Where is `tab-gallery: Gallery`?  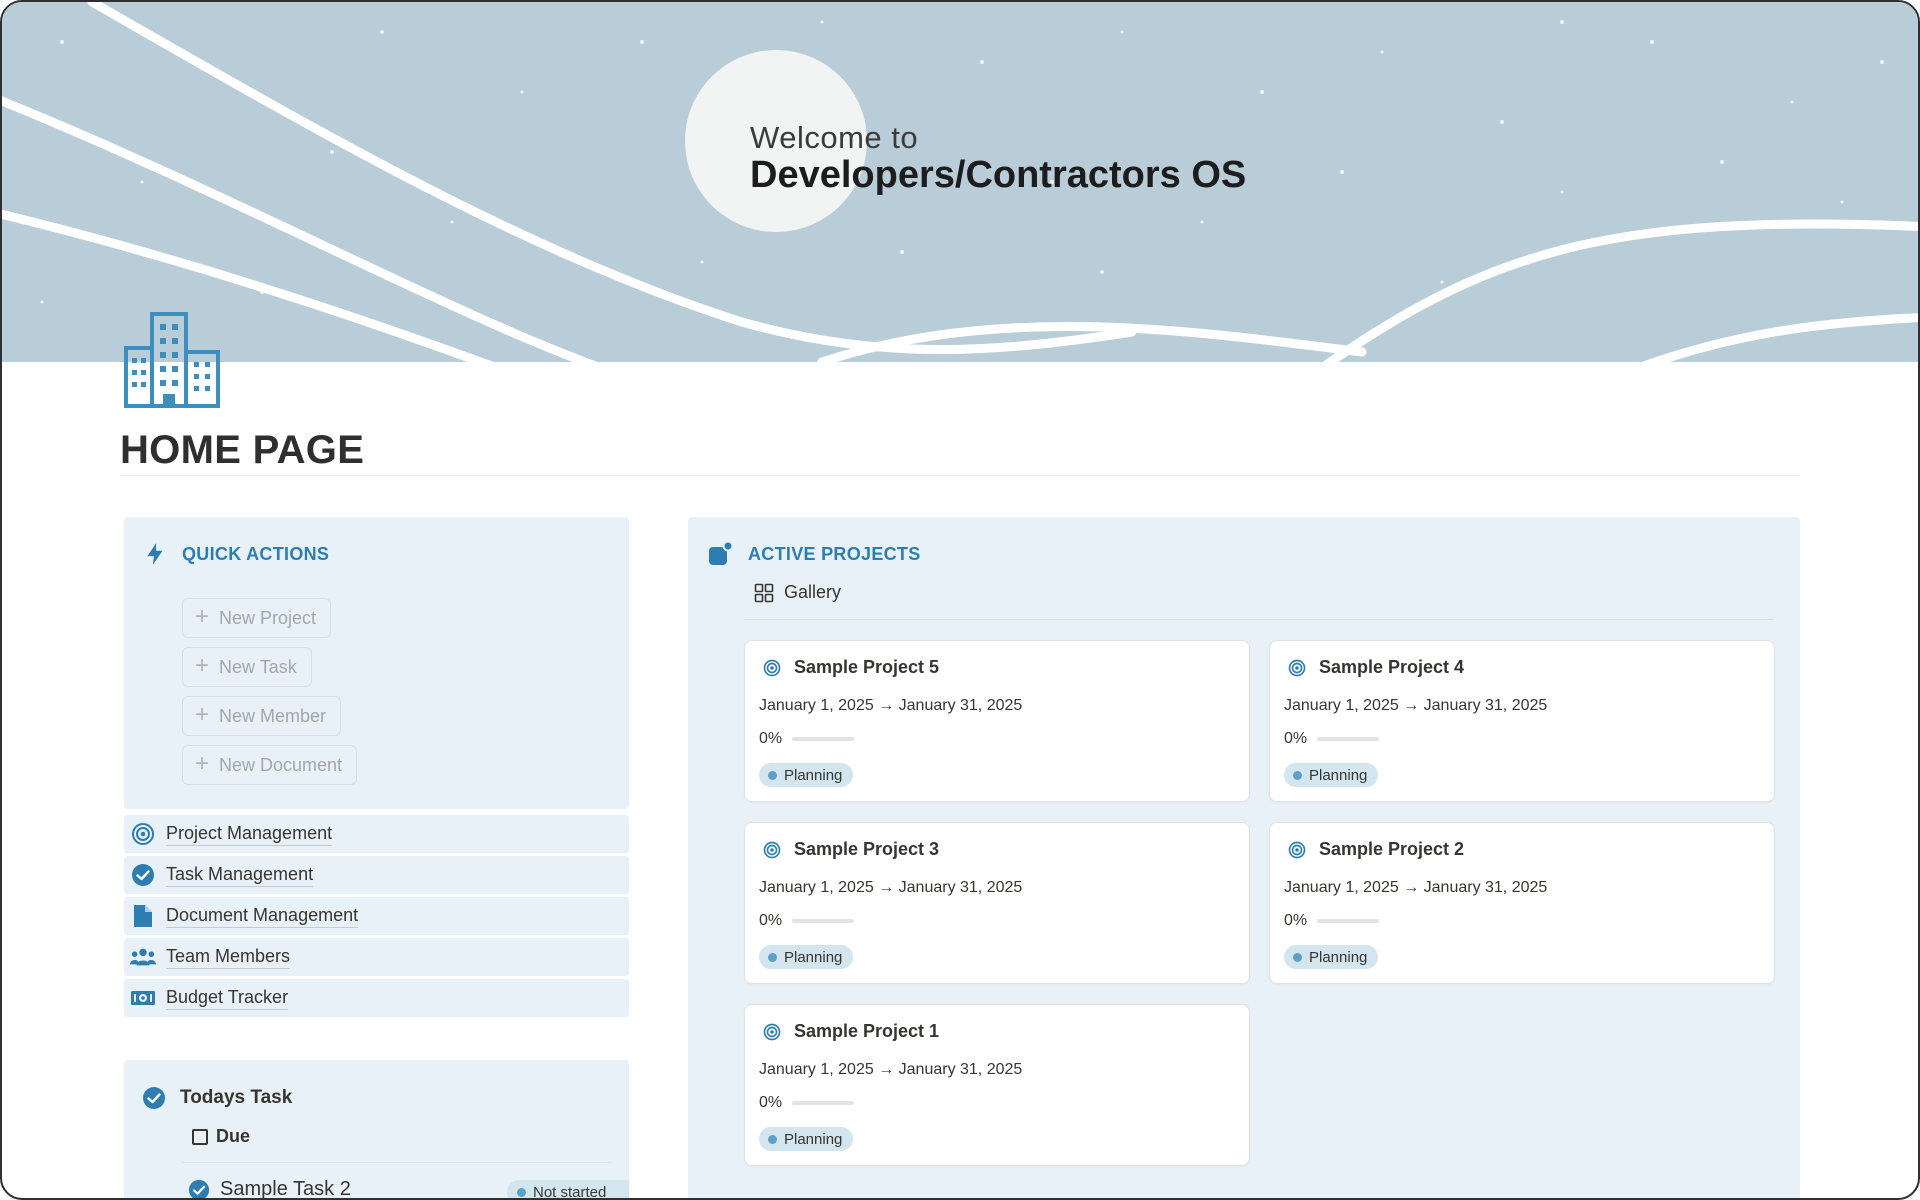 tab-gallery: Gallery is located at coordinates (797, 592).